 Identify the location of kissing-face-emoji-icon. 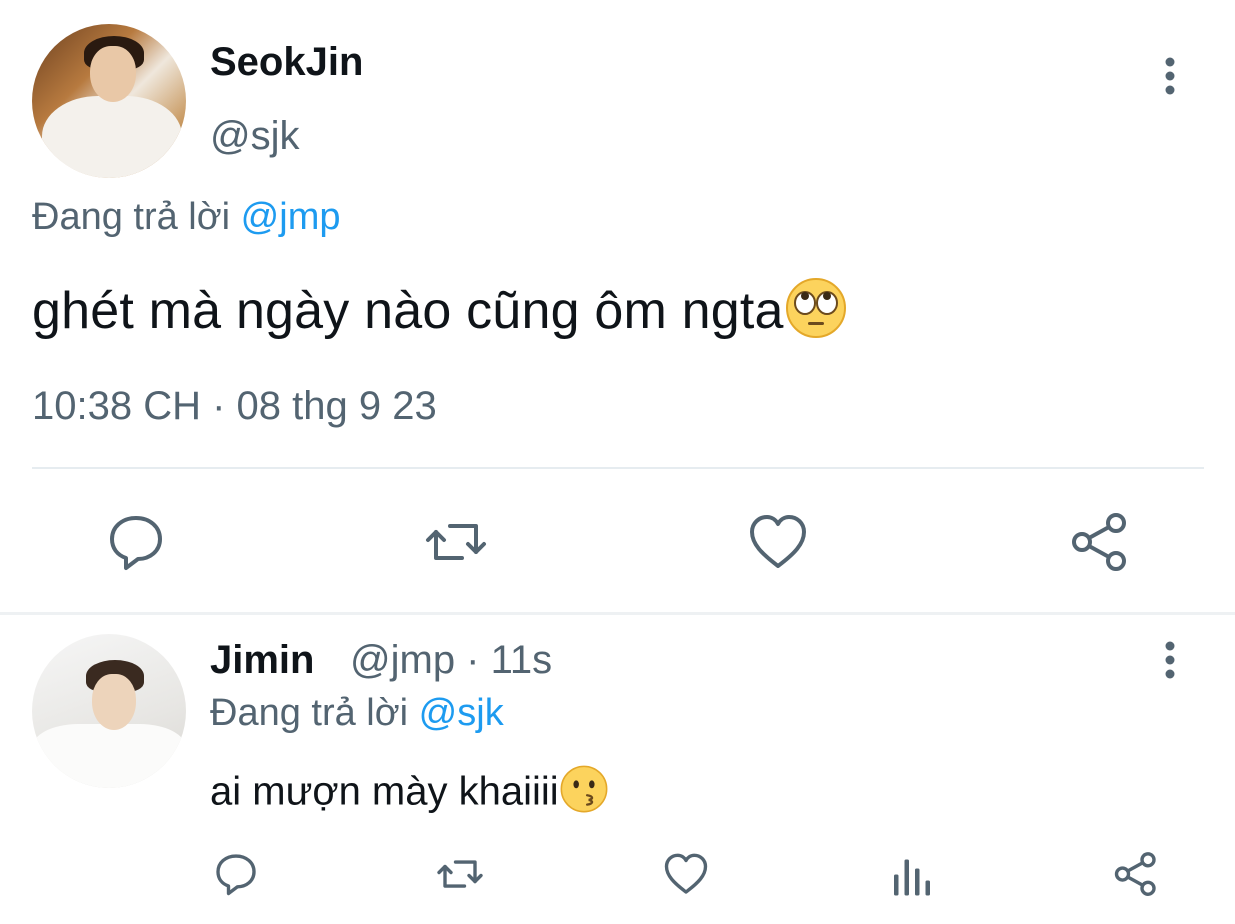
(584, 794).